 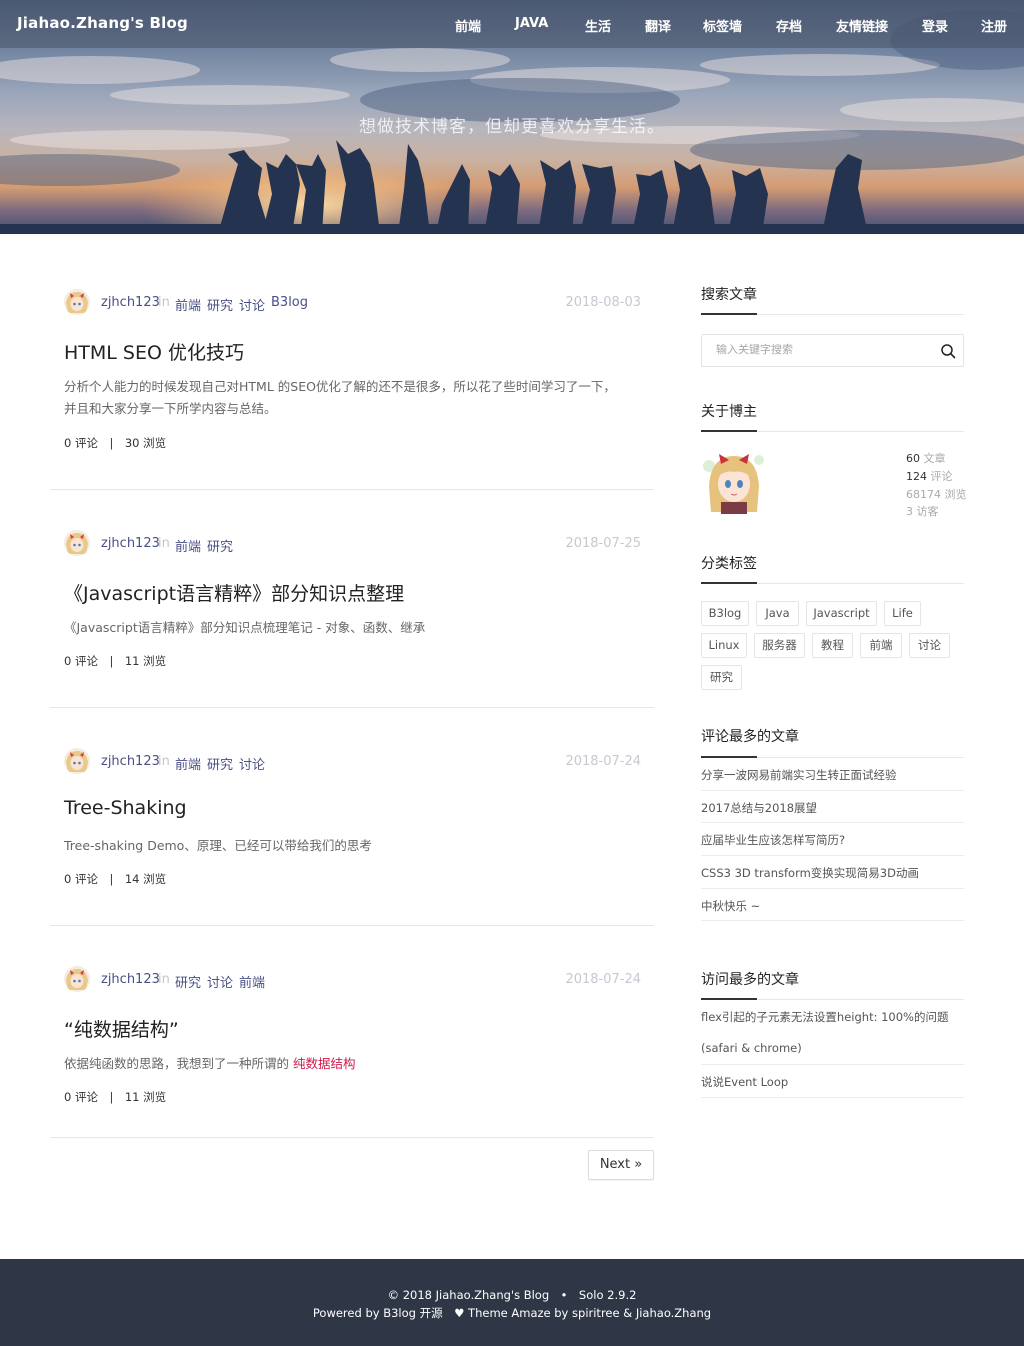 I want to click on nav-item-links: 友情链接, so click(x=862, y=25).